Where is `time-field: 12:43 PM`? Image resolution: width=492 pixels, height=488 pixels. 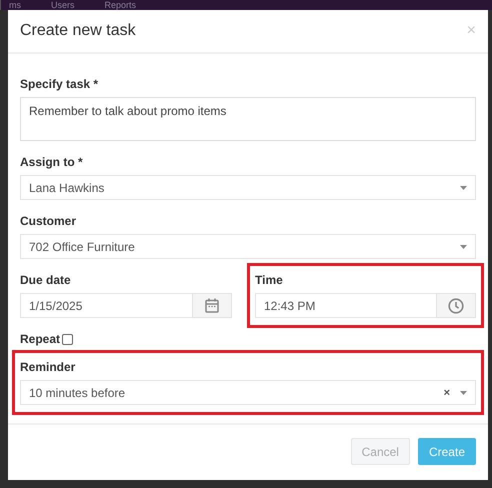
time-field: 12:43 PM is located at coordinates (365, 305).